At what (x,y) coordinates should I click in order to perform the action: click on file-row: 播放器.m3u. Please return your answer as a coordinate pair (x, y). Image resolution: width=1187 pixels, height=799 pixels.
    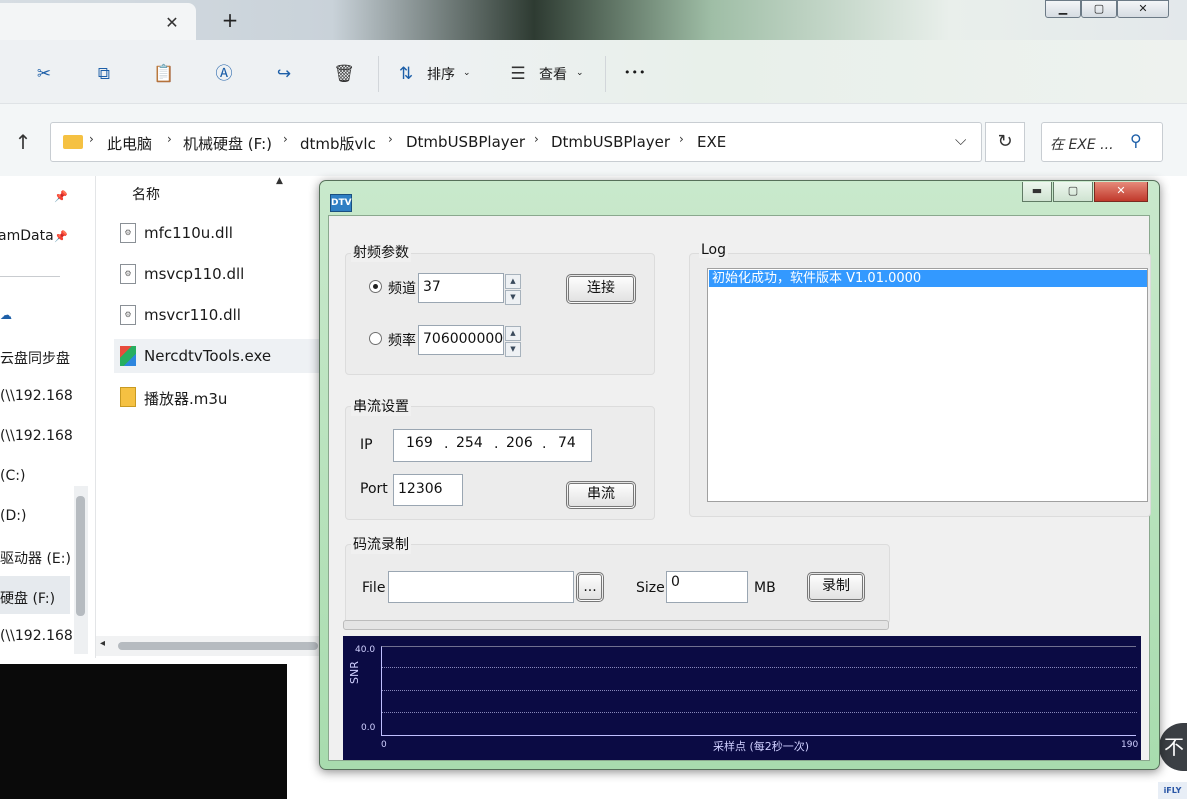
    Looking at the image, I should click on (218, 397).